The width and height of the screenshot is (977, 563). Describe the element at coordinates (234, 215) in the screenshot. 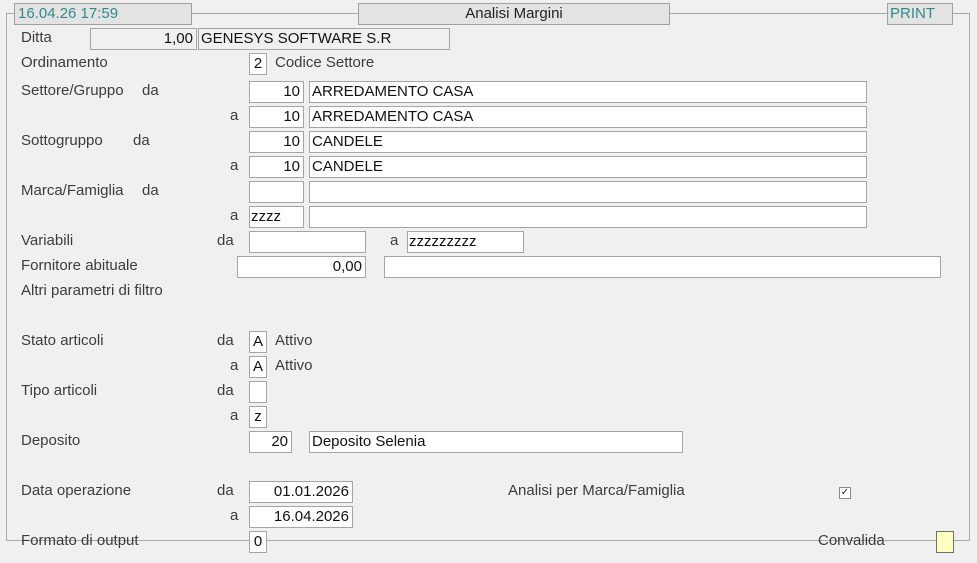

I see `marca-a-label: a` at that location.